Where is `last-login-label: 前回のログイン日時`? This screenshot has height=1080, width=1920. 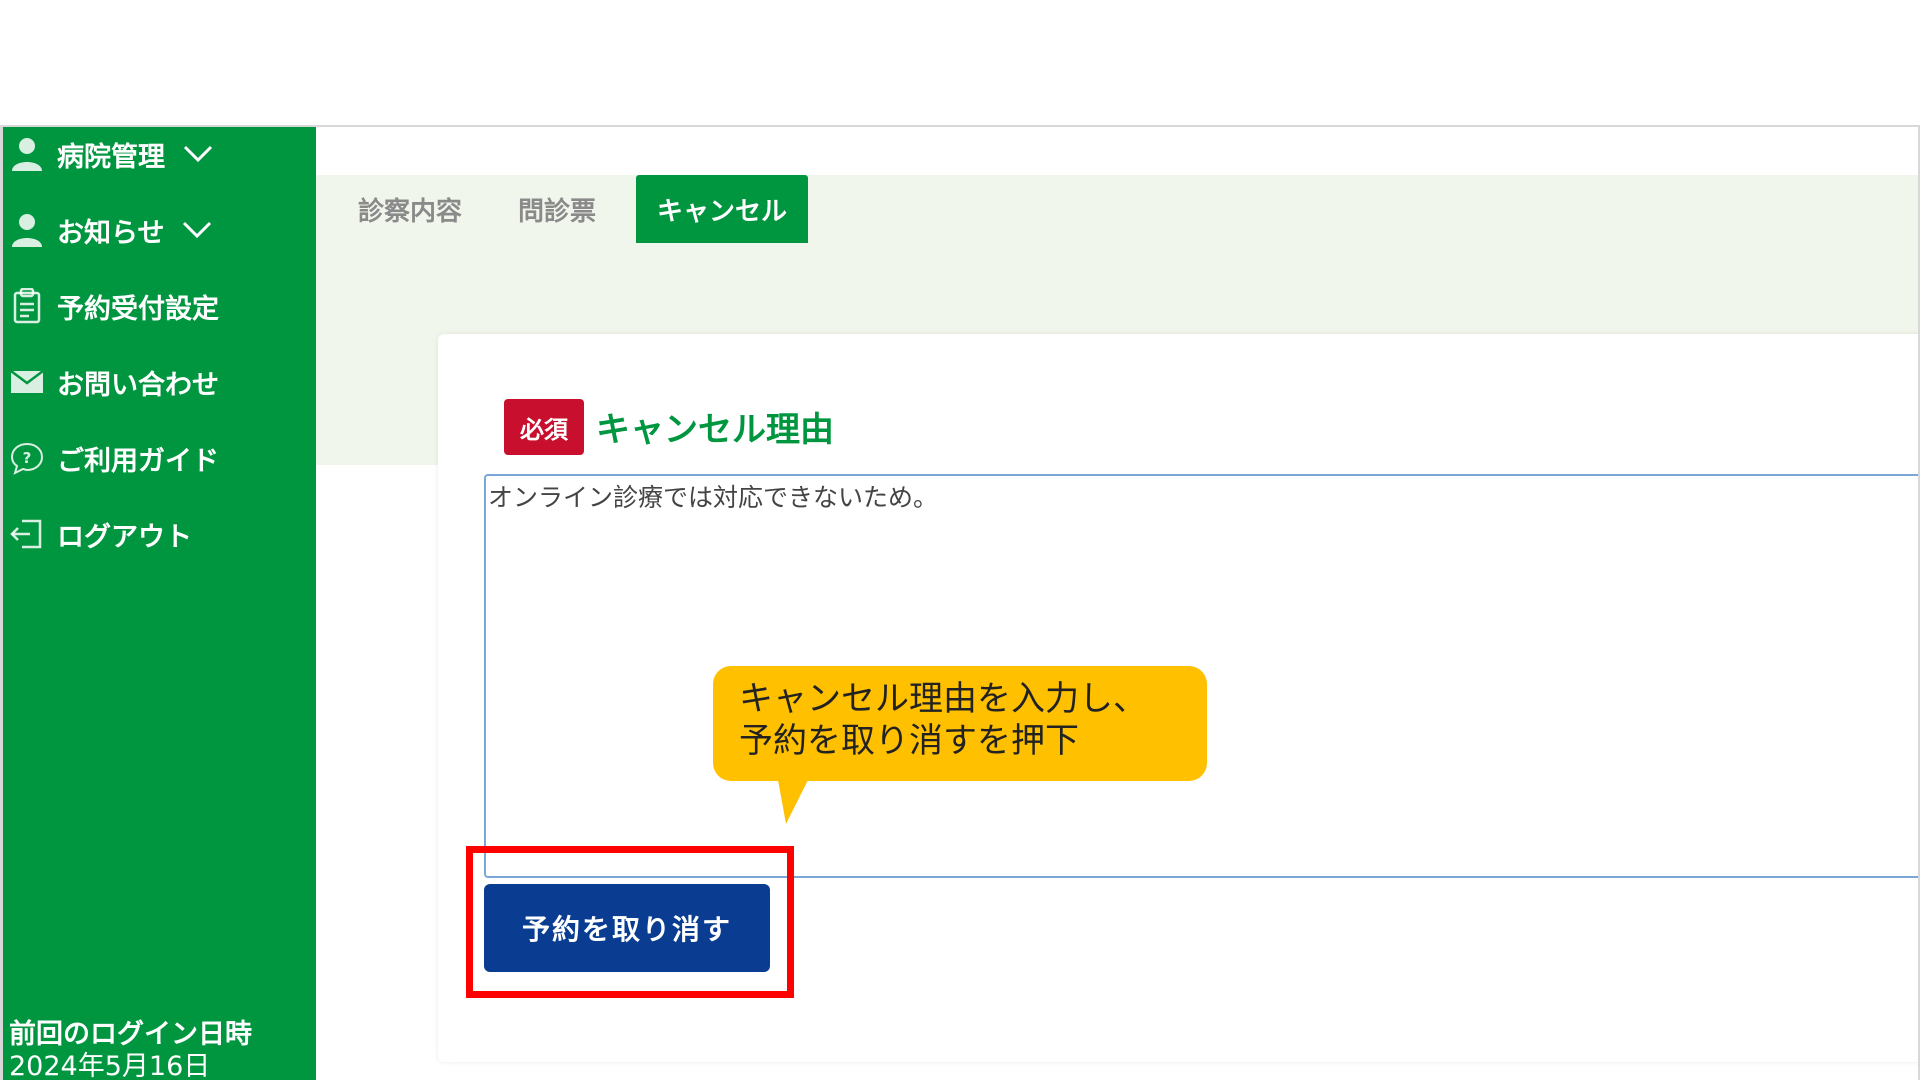 last-login-label: 前回のログイン日時 is located at coordinates (130, 1034).